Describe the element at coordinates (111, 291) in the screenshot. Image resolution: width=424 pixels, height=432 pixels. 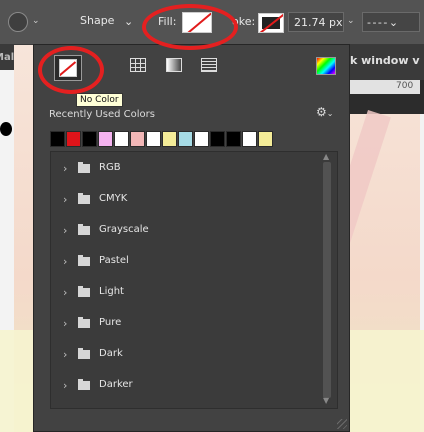
I see `swatch-group-label: Light` at that location.